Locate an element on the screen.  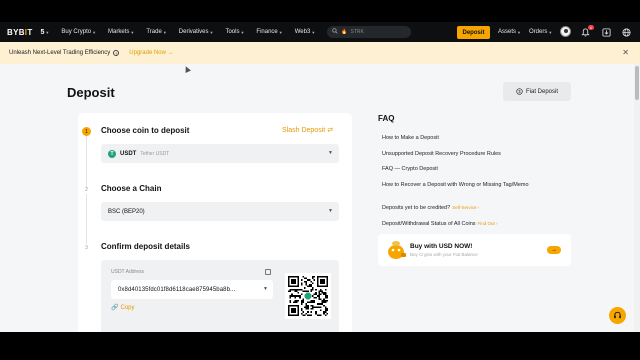
link-icon: 🔗 is located at coordinates (115, 308).